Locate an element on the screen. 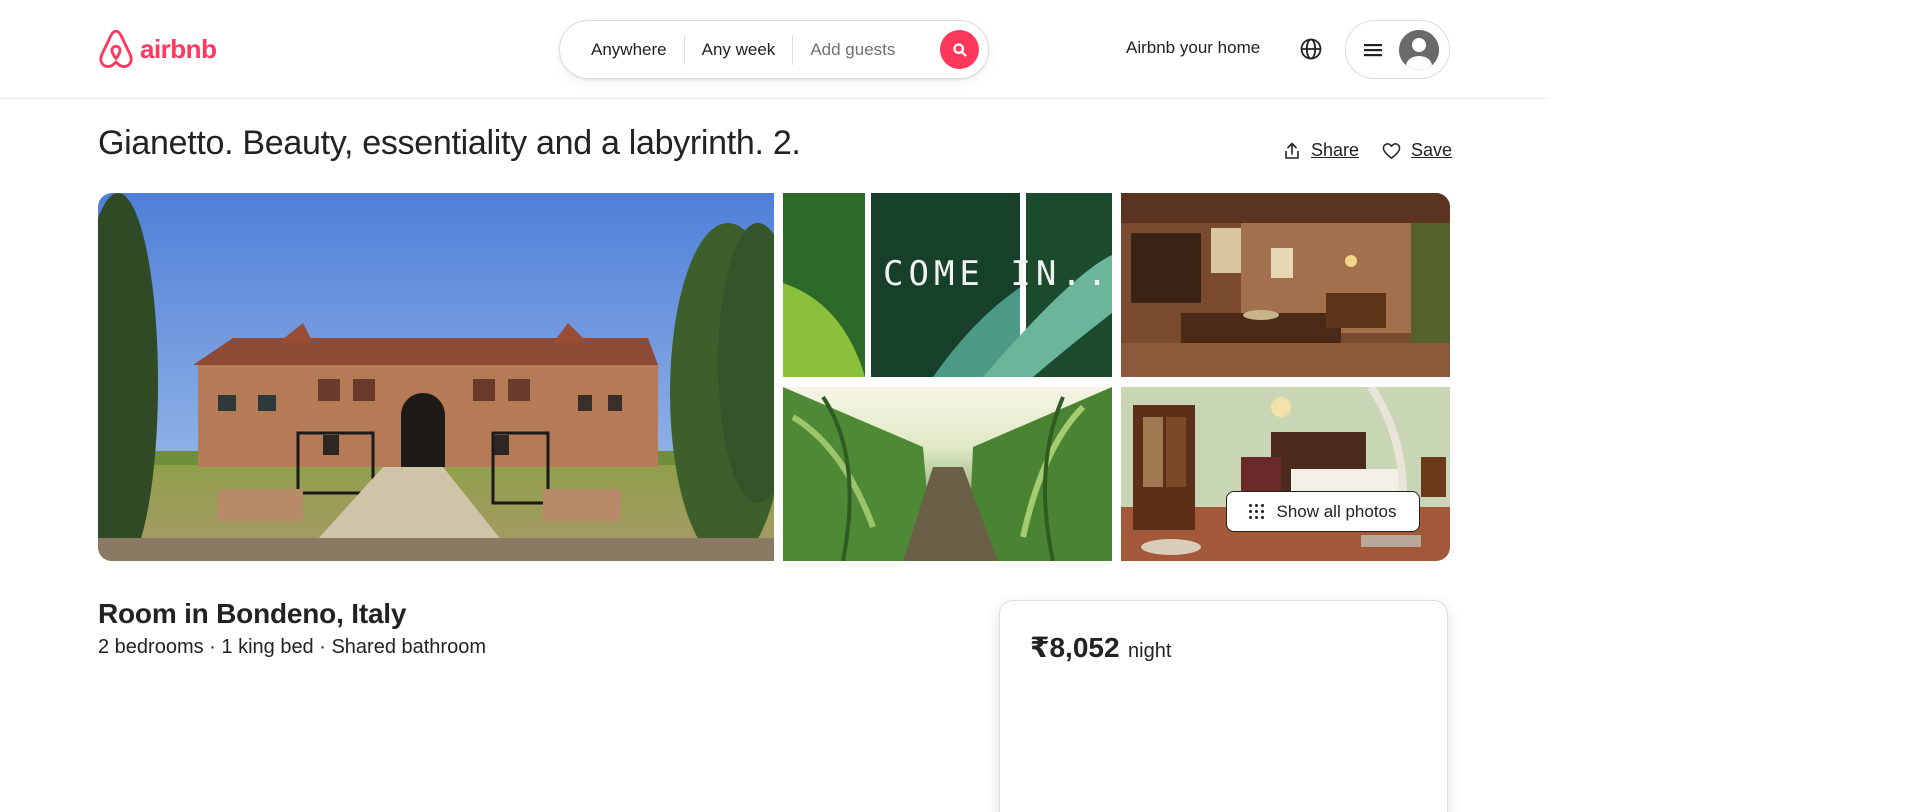  search-add-guests: Add guests is located at coordinates (852, 50).